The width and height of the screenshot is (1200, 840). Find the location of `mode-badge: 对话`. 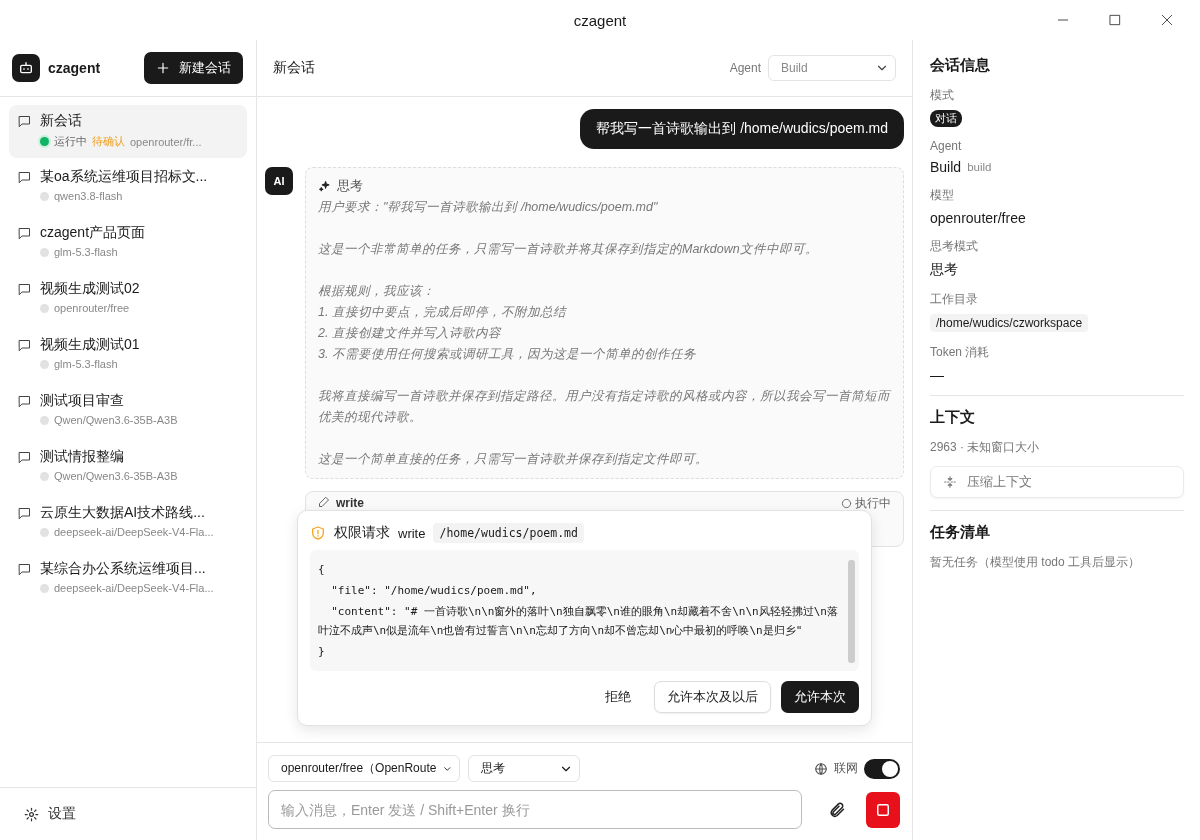

mode-badge: 对话 is located at coordinates (946, 118).